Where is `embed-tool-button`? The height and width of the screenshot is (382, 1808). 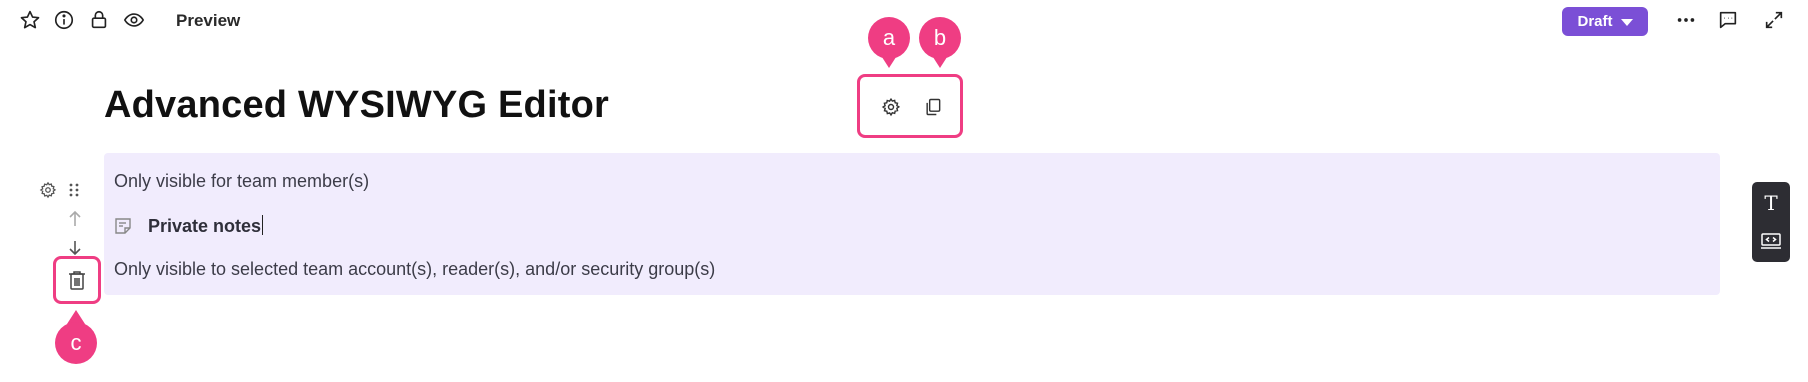
embed-tool-button is located at coordinates (1771, 241).